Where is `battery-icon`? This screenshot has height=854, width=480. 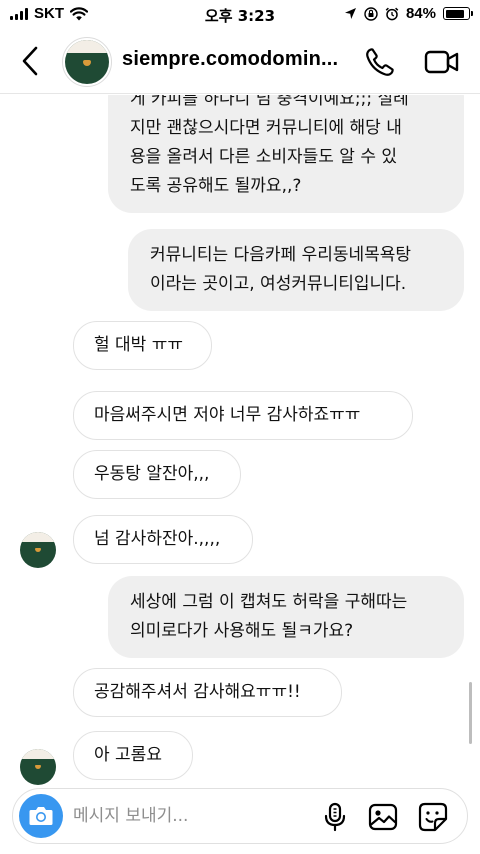
battery-icon is located at coordinates (458, 13).